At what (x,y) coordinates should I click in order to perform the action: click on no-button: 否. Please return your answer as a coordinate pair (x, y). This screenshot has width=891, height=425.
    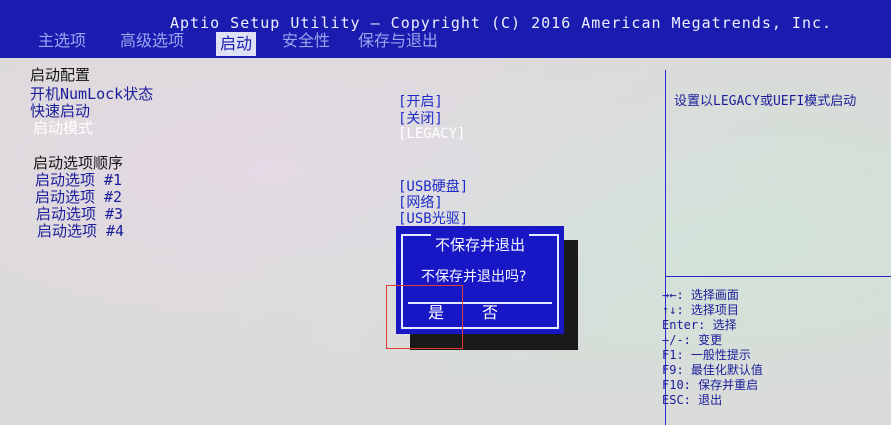
    Looking at the image, I should click on (490, 311).